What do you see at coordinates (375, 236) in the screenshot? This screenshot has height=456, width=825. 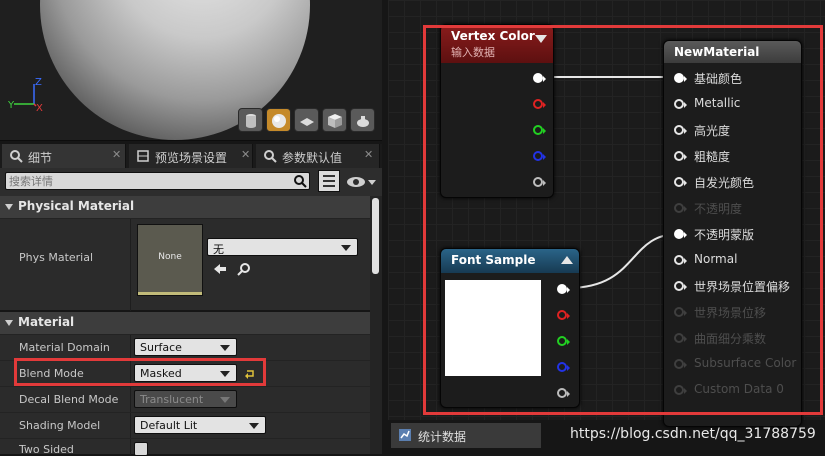 I see `details-scrollbar-thumb` at bounding box center [375, 236].